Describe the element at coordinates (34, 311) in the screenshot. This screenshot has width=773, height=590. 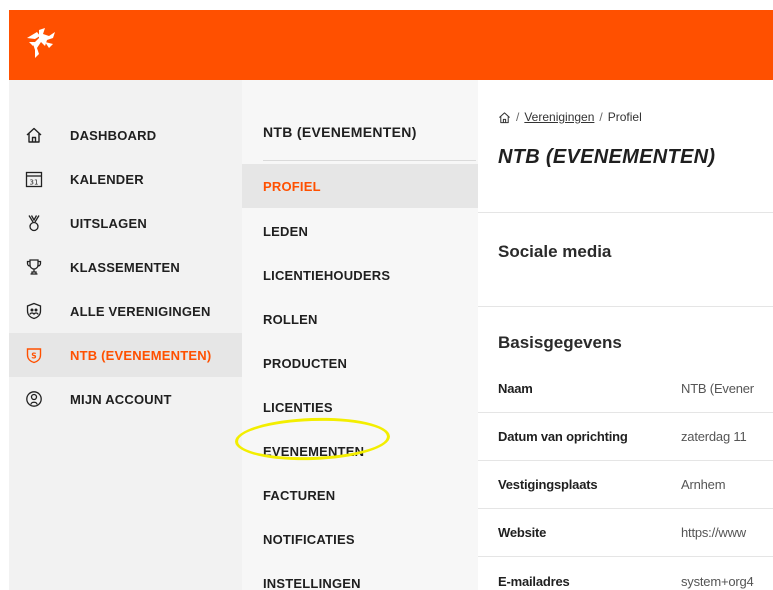
I see `group-shield-icon` at that location.